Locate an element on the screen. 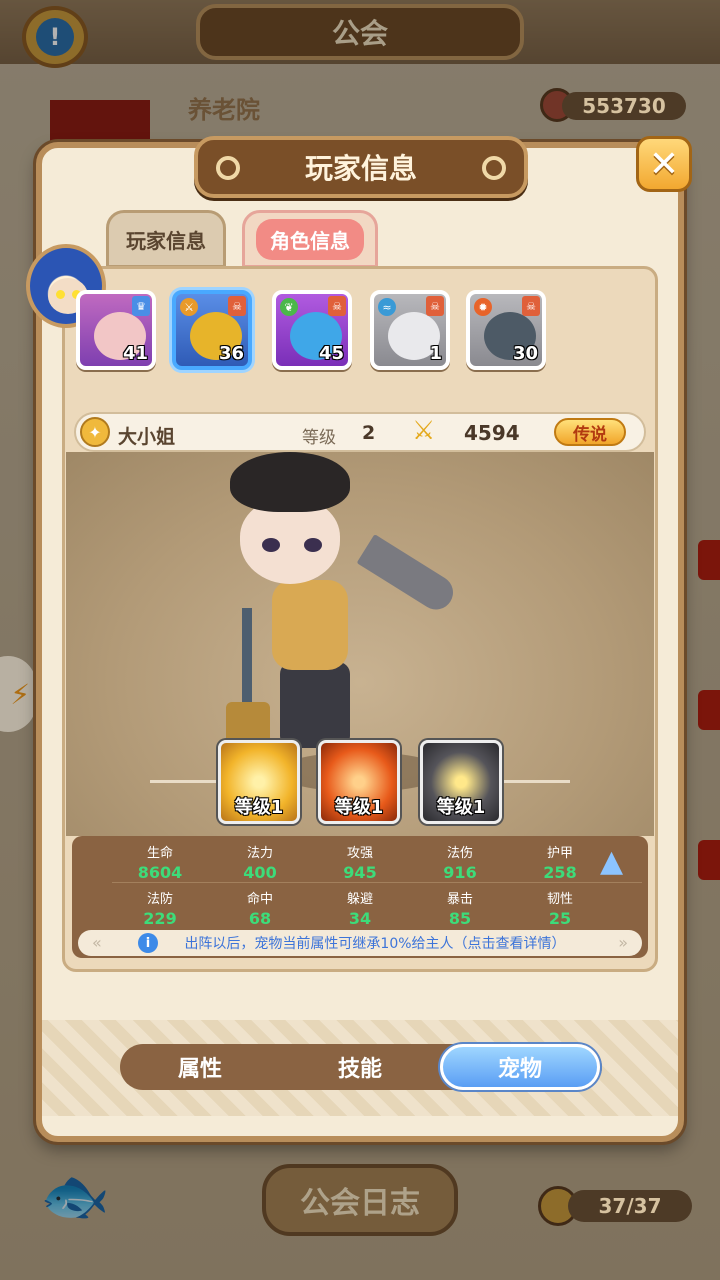  tab-attributes: 属性 is located at coordinates (200, 1067).